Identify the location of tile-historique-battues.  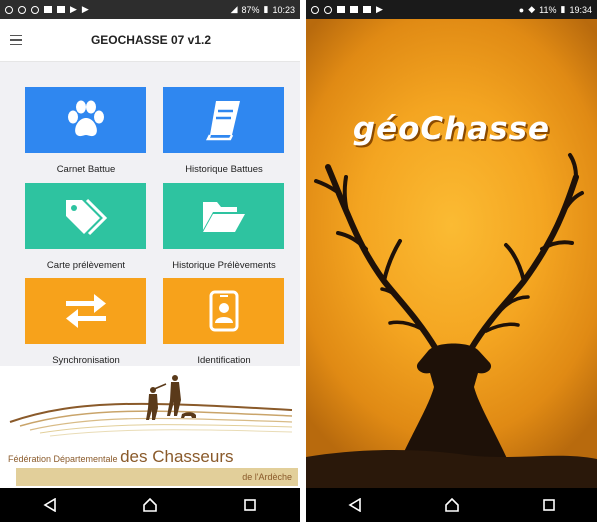
(223, 120).